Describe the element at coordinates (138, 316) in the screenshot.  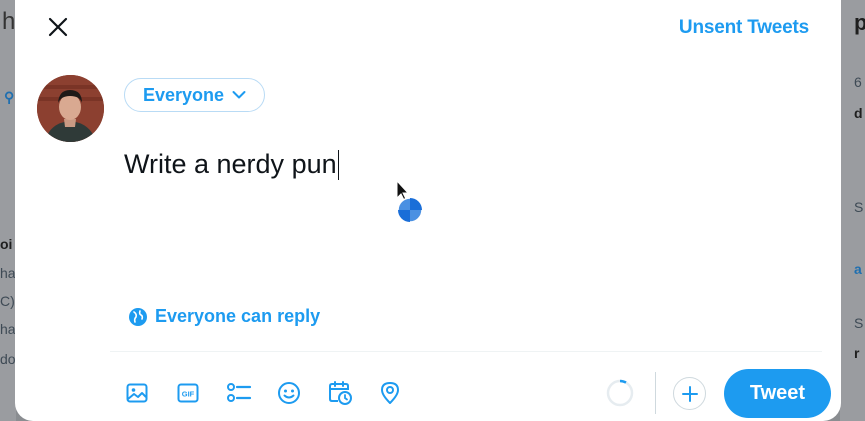
I see `globe-icon` at that location.